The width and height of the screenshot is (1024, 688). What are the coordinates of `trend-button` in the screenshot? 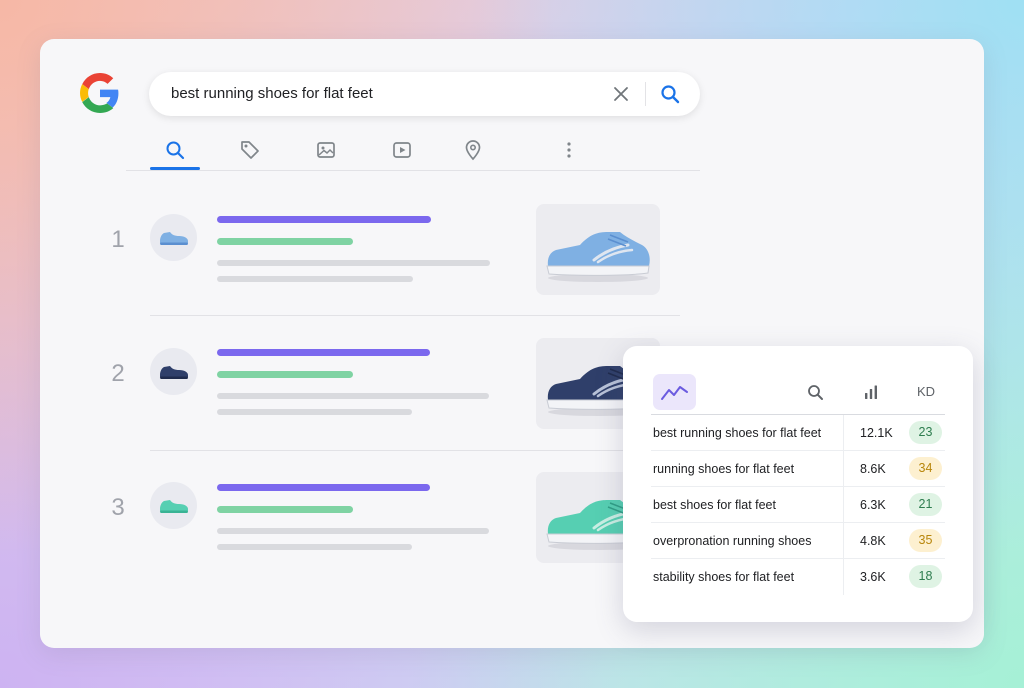 It's located at (674, 392).